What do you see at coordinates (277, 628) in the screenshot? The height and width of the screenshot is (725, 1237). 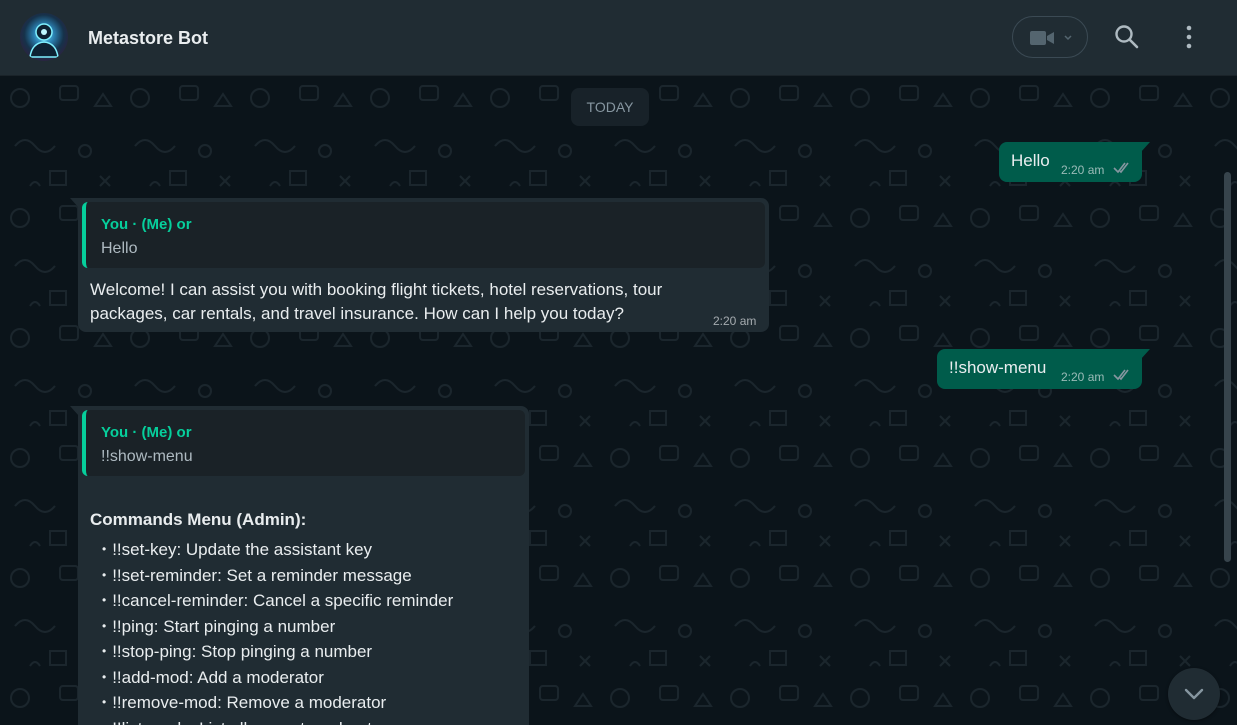 I see `list-item: !!ping: Start pinging a number` at bounding box center [277, 628].